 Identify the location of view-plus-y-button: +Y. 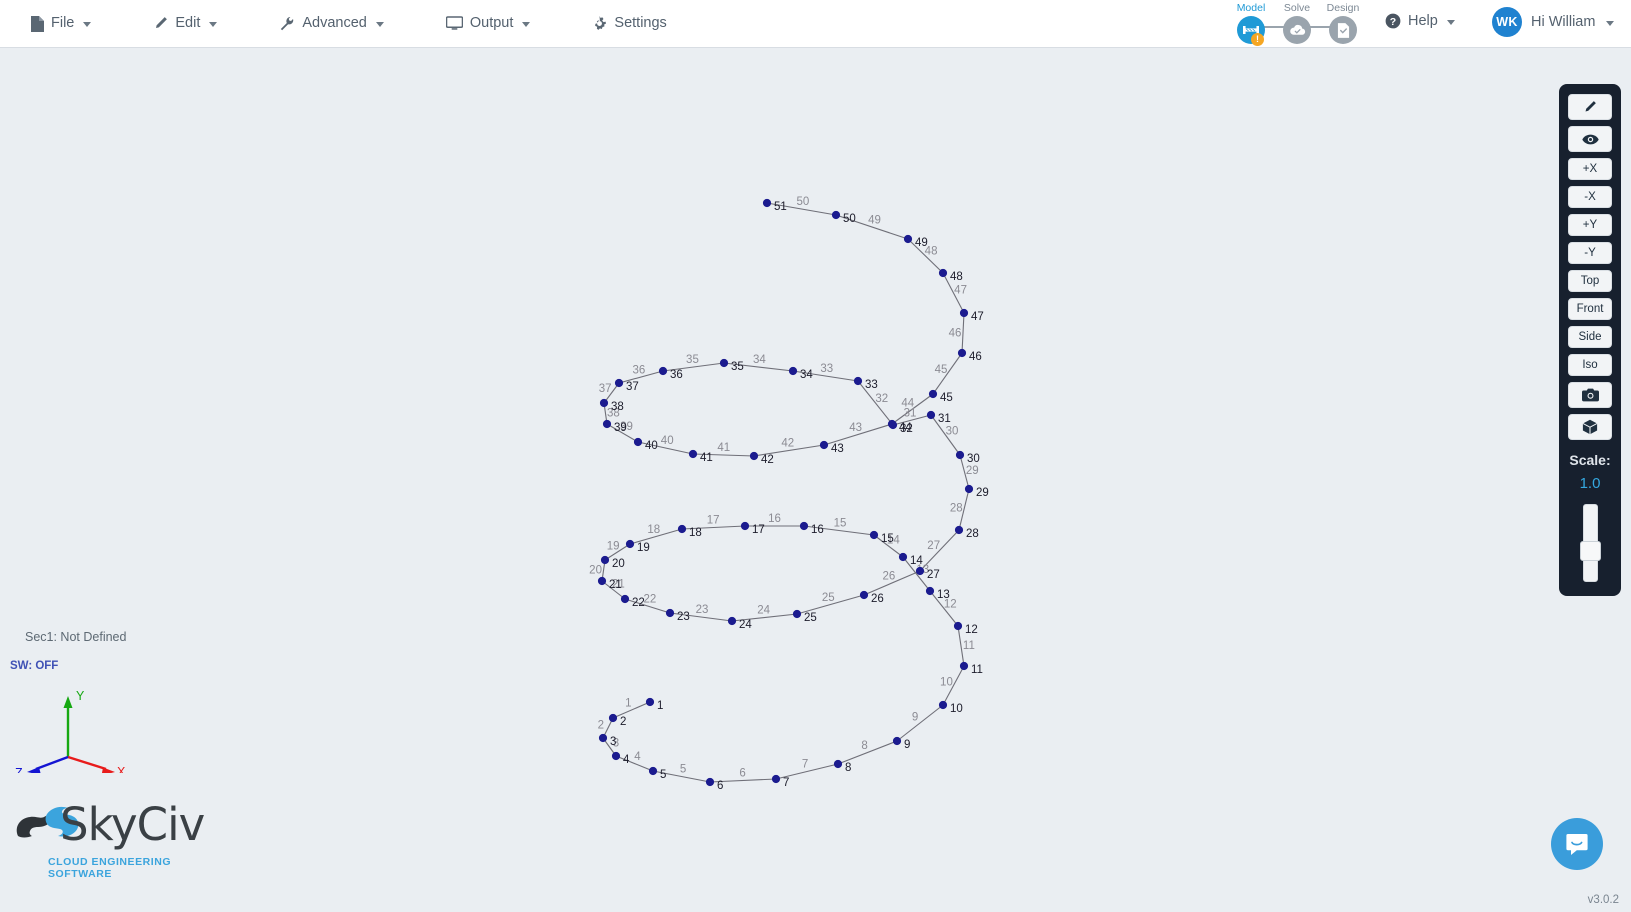
(1590, 225).